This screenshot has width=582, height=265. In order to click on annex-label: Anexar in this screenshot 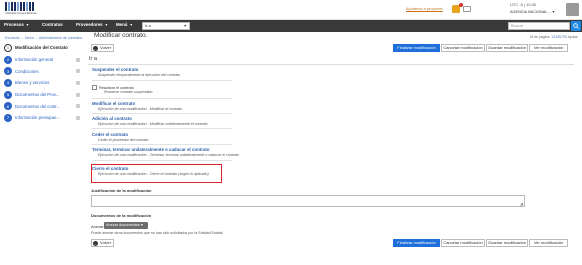, I will do `click(97, 226)`.